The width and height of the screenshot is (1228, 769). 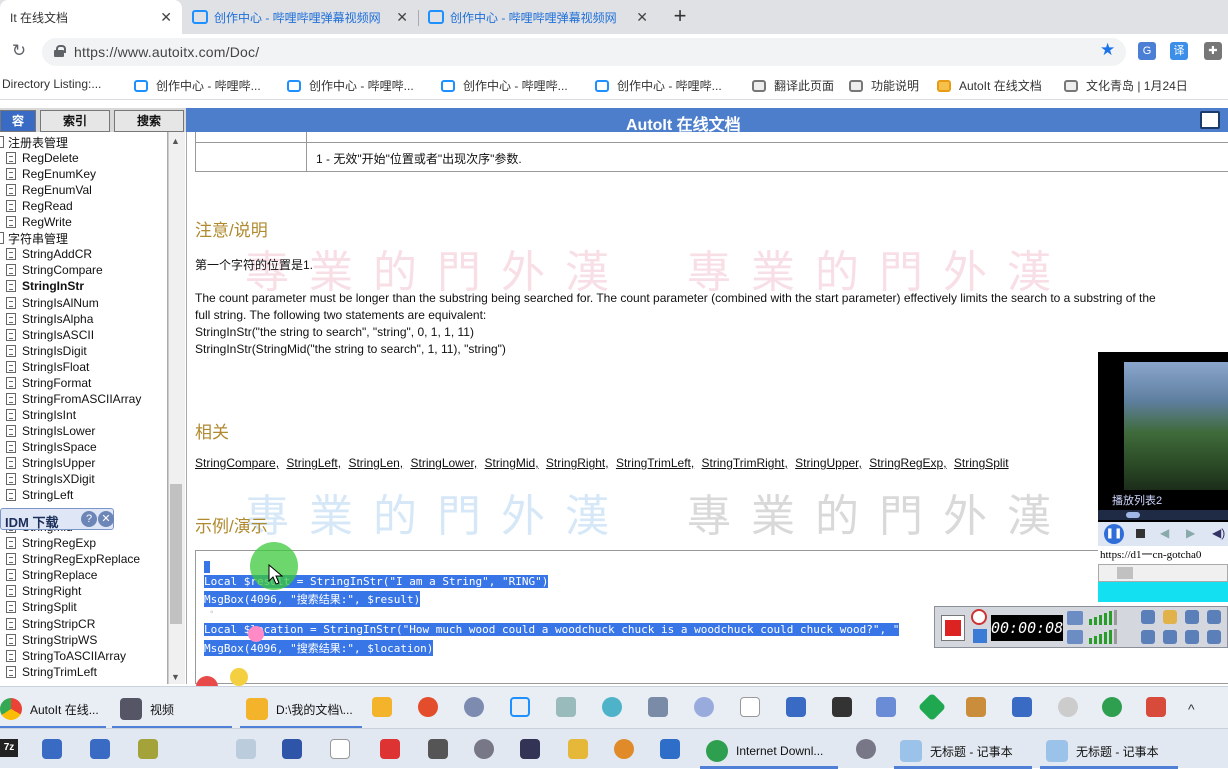 I want to click on tree-item: StringRight, so click(x=43, y=591).